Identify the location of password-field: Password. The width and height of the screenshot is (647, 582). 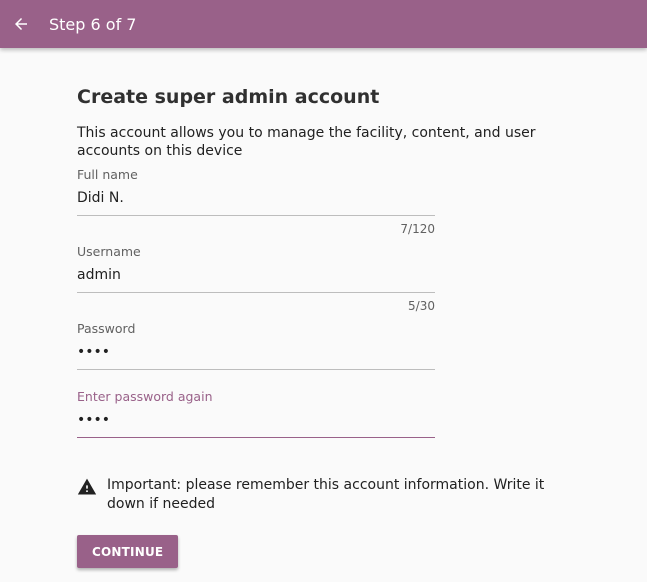
(256, 345).